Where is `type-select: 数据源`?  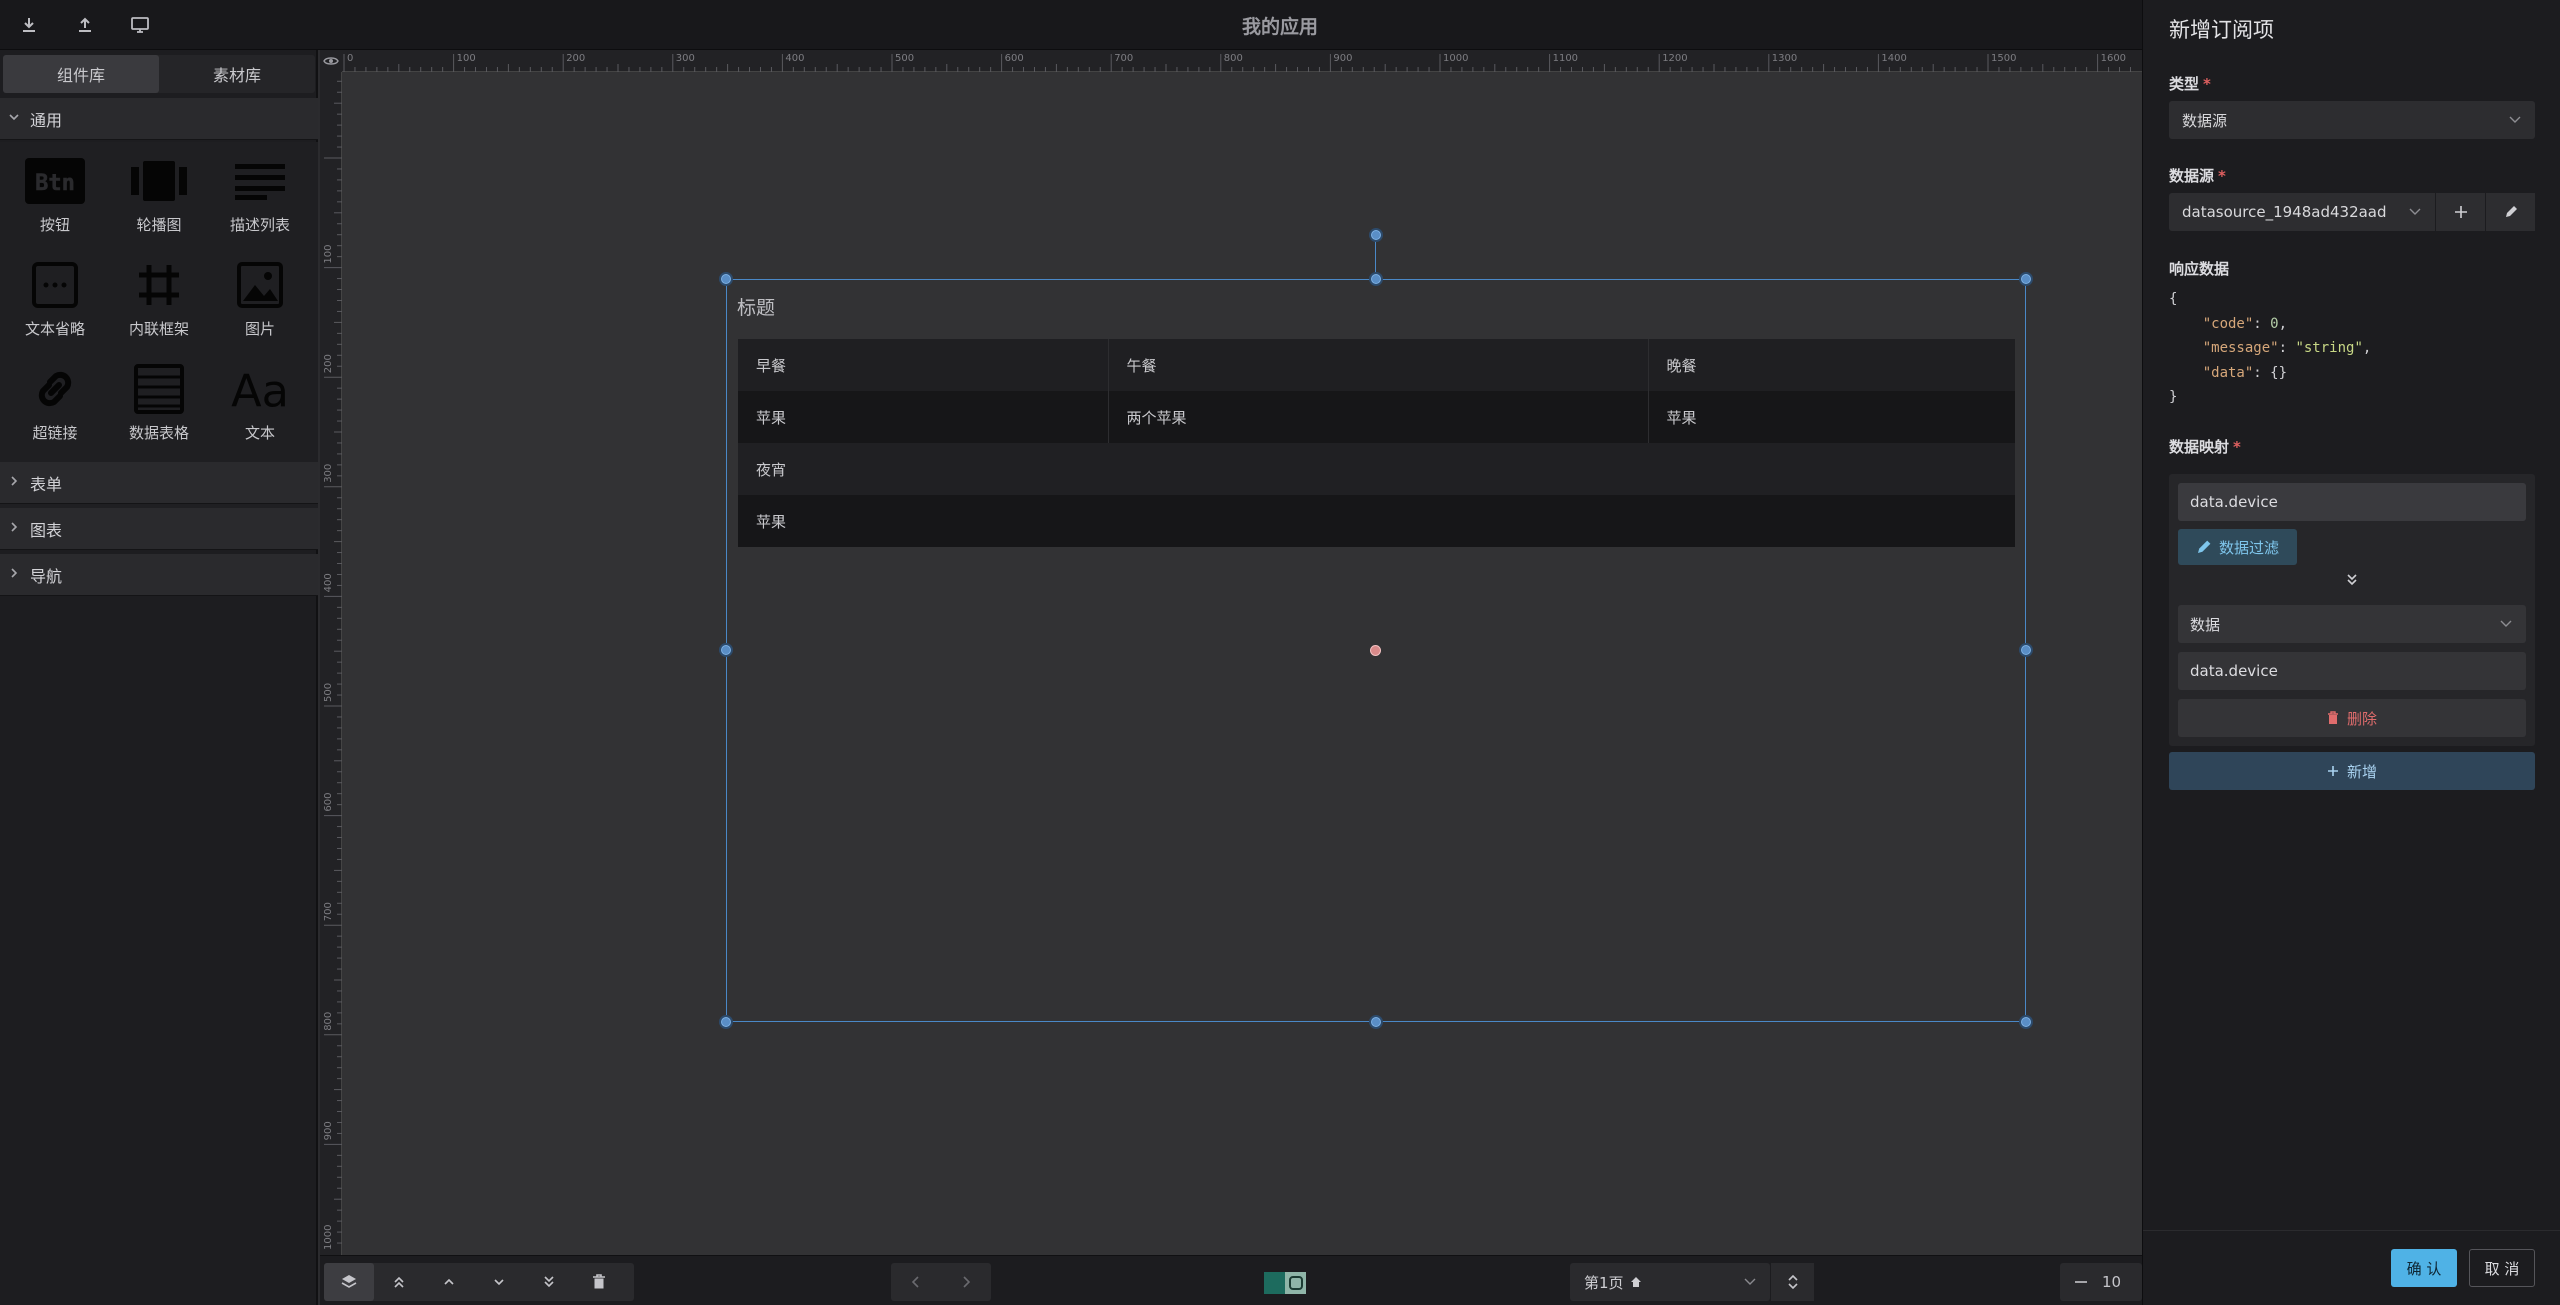
type-select: 数据源 is located at coordinates (2352, 120).